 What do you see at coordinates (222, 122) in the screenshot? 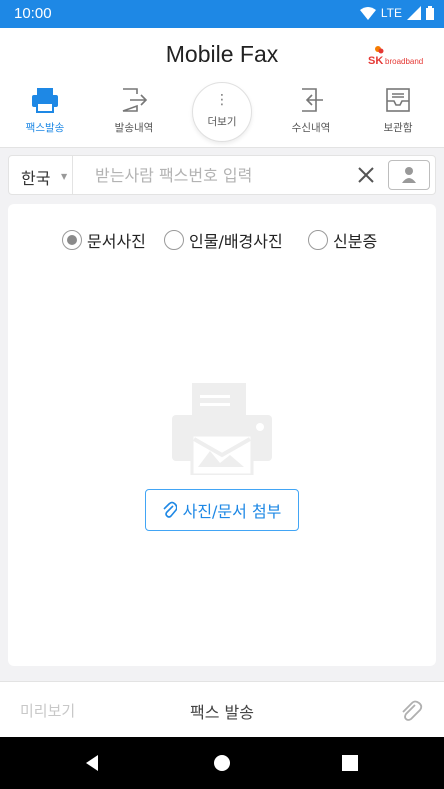
I see `more-label: 더보기` at bounding box center [222, 122].